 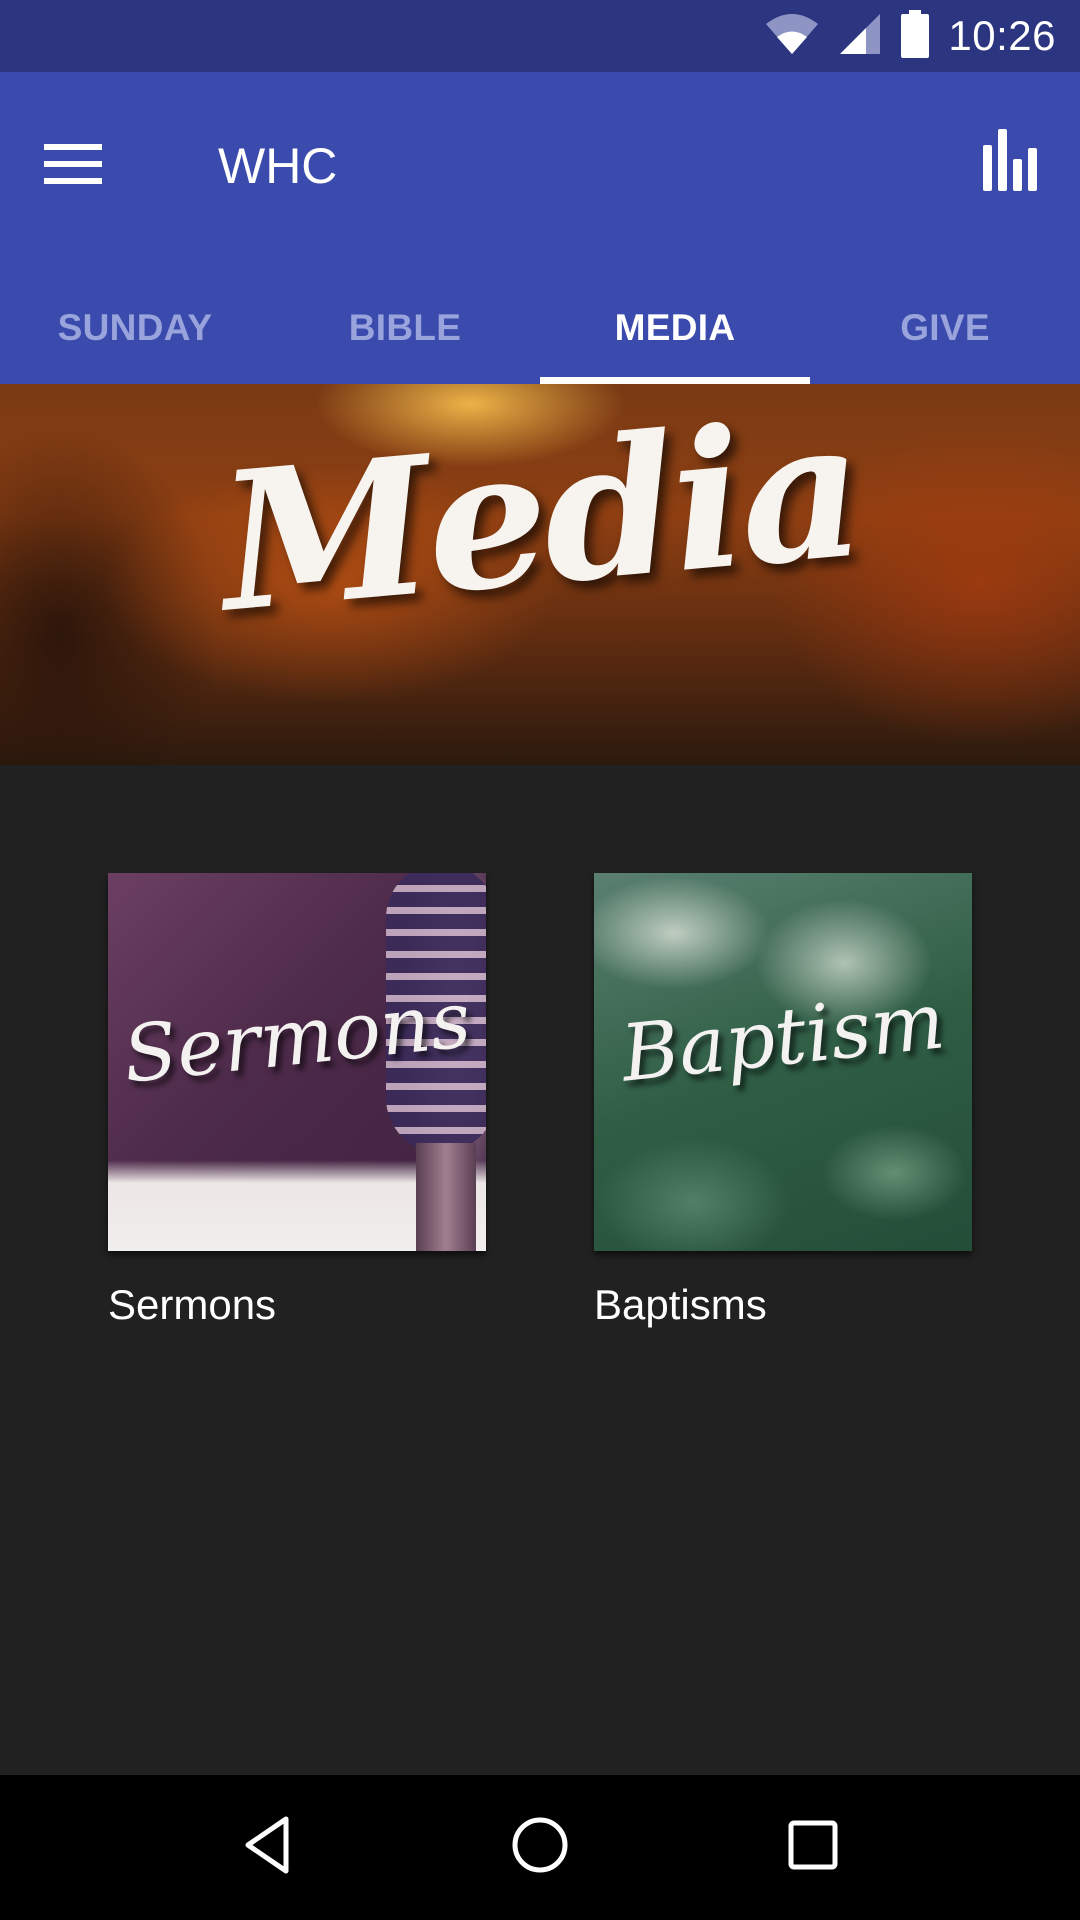 I want to click on recents-icon, so click(x=813, y=1847).